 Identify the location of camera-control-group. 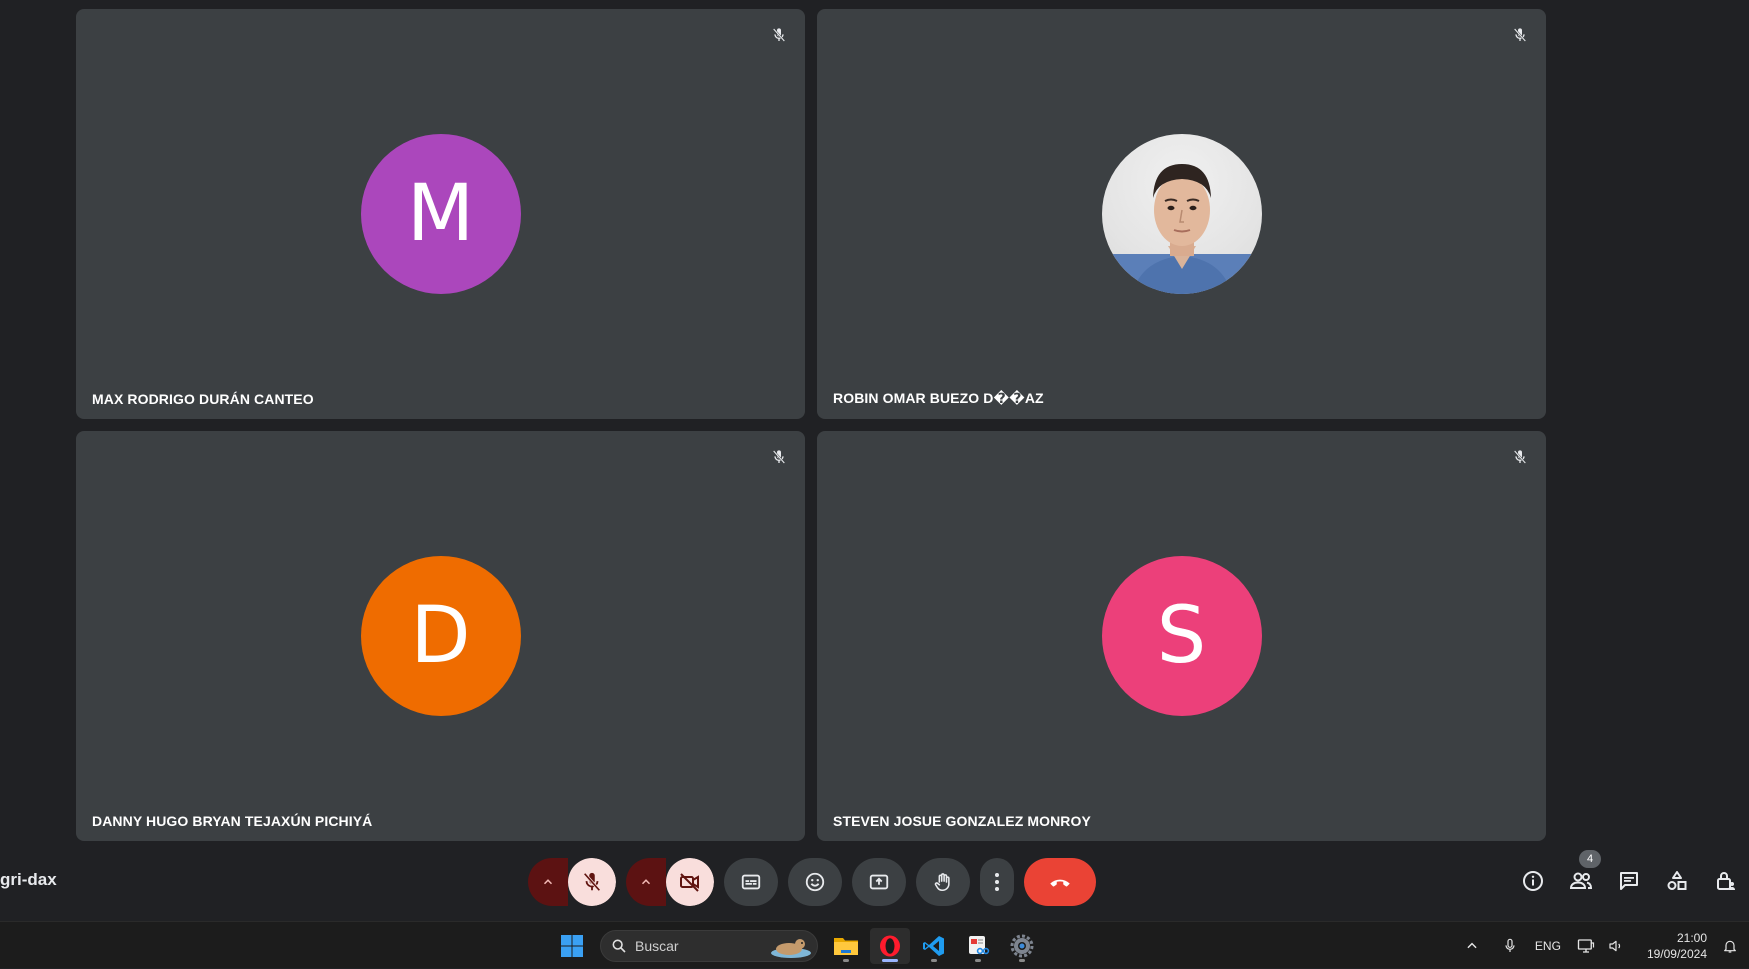
(670, 882).